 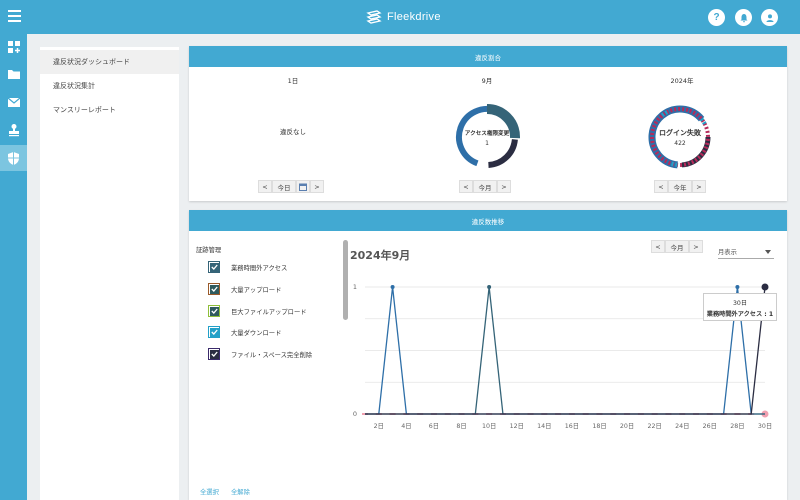 I want to click on legend-label: 巨大ファイルアップロード, so click(x=269, y=312).